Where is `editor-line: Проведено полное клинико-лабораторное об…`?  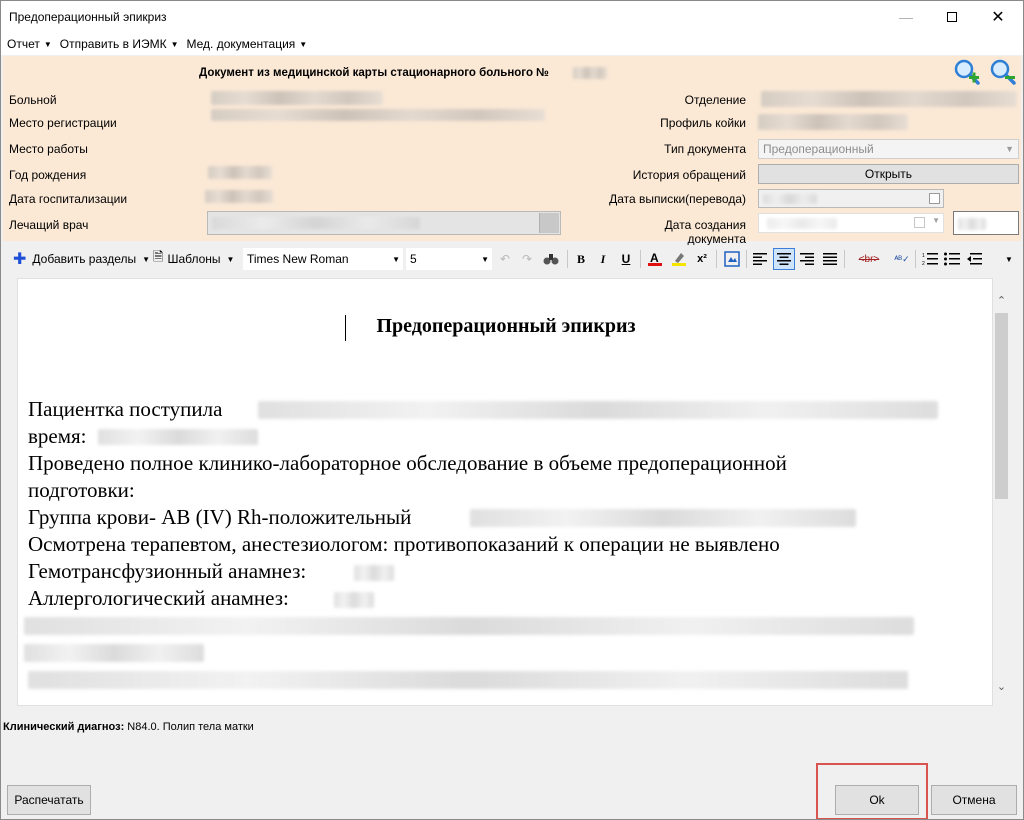
editor-line: Проведено полное клинико-лабораторное об… is located at coordinates (407, 463).